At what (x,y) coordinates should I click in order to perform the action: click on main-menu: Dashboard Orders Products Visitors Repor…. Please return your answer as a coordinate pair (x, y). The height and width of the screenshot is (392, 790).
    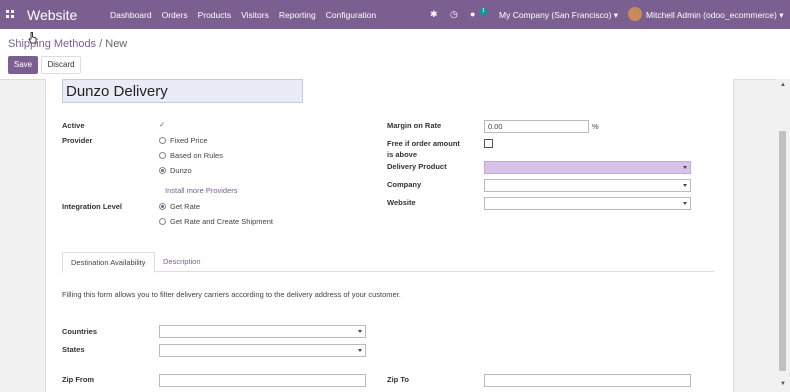
    Looking at the image, I should click on (248, 15).